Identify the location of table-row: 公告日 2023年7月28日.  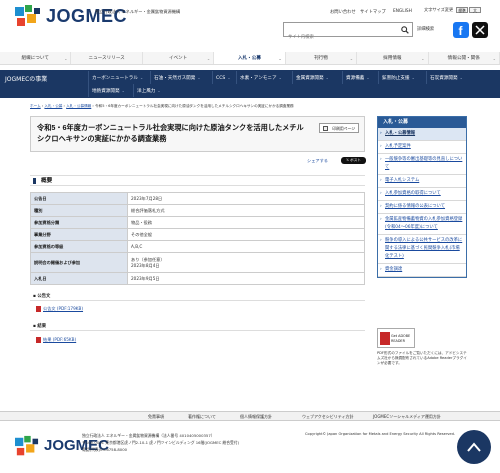
(197, 198).